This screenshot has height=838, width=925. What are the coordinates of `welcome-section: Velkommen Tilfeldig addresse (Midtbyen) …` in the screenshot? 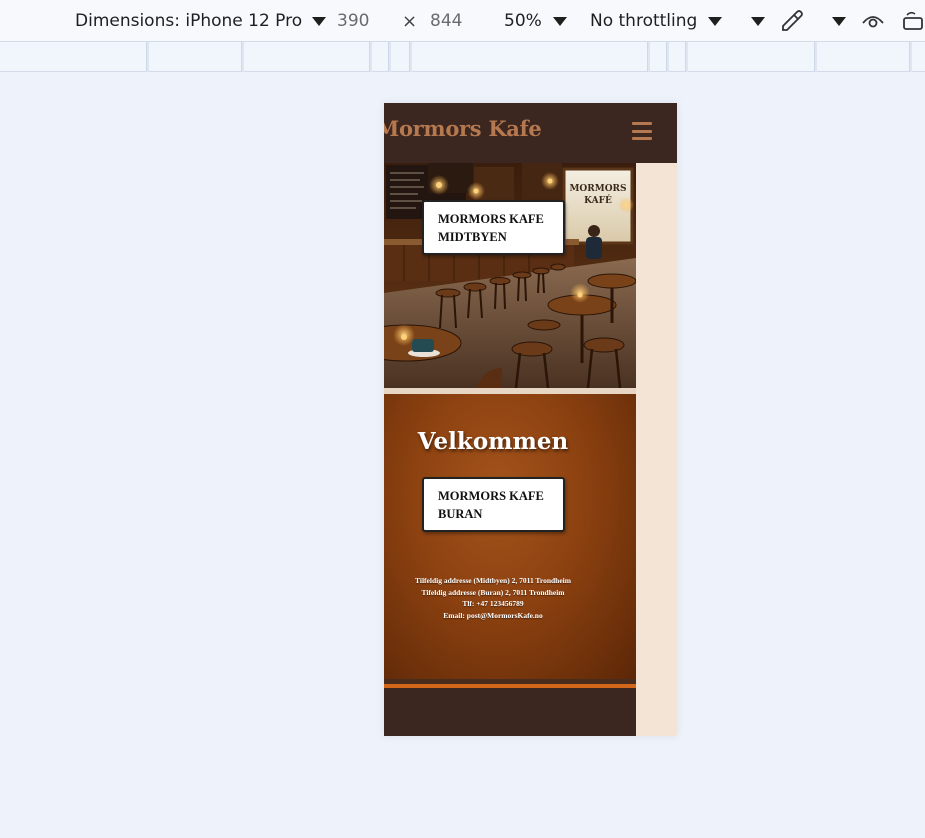 It's located at (510, 536).